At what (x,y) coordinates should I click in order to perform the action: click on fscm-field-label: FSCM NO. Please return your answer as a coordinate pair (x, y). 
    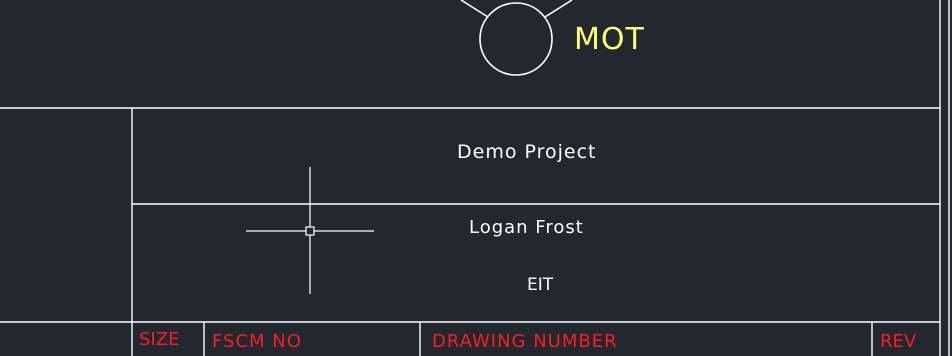
    Looking at the image, I should click on (257, 341).